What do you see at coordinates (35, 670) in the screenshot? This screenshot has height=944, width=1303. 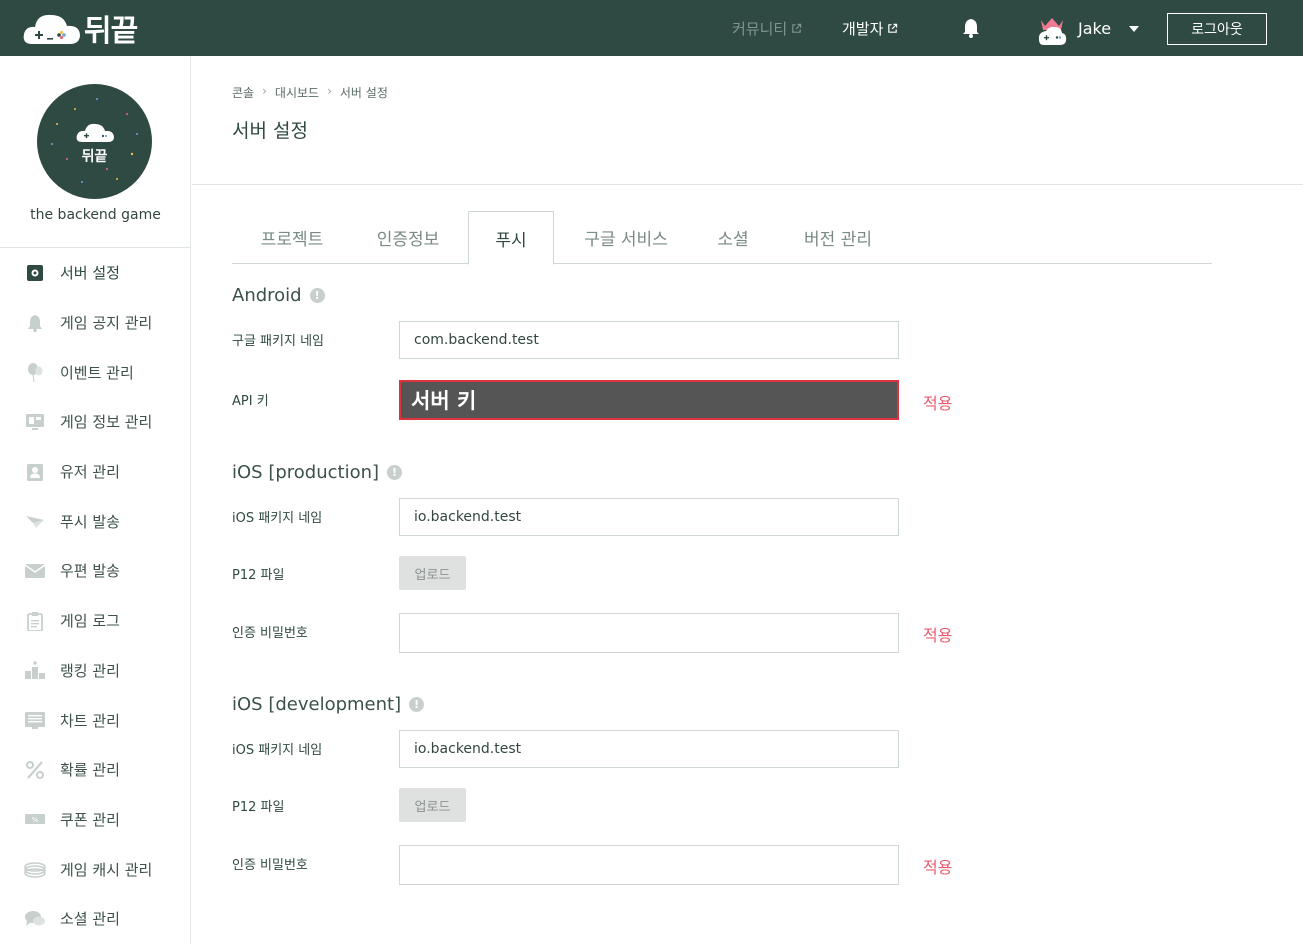 I see `podium-icon` at bounding box center [35, 670].